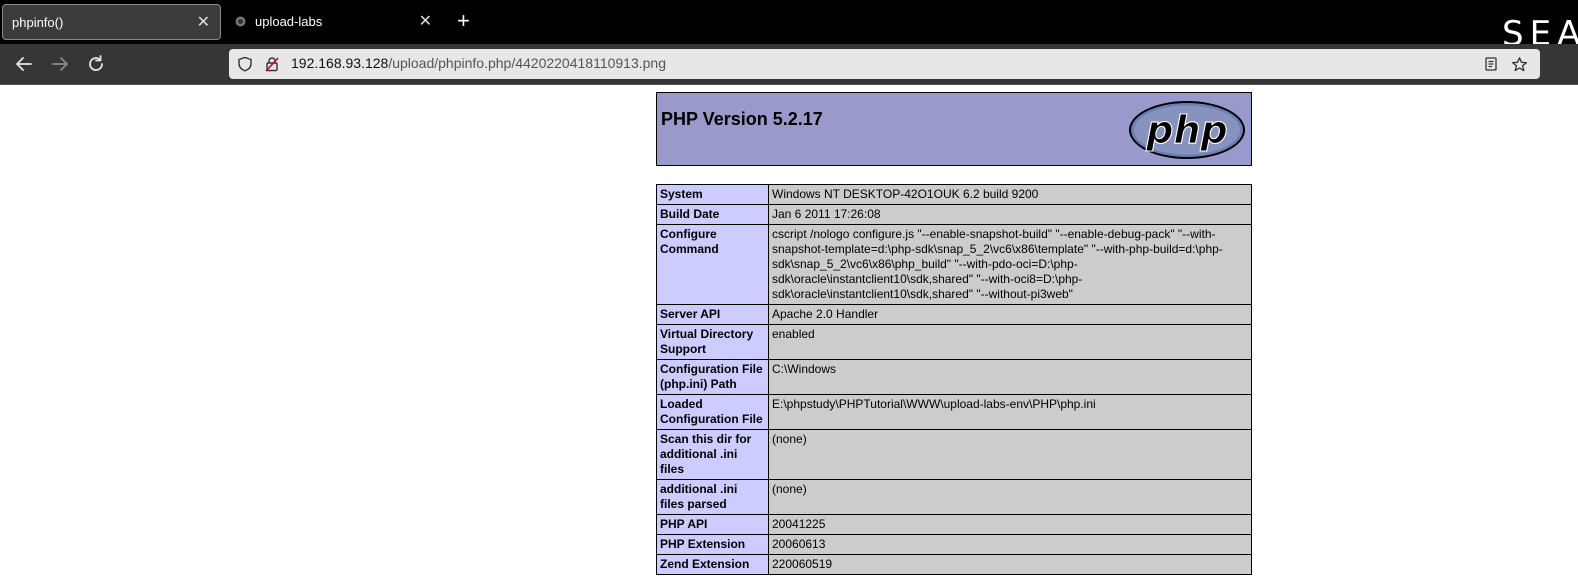 This screenshot has height=580, width=1578. Describe the element at coordinates (1010, 342) in the screenshot. I see `row-value: enabled` at that location.